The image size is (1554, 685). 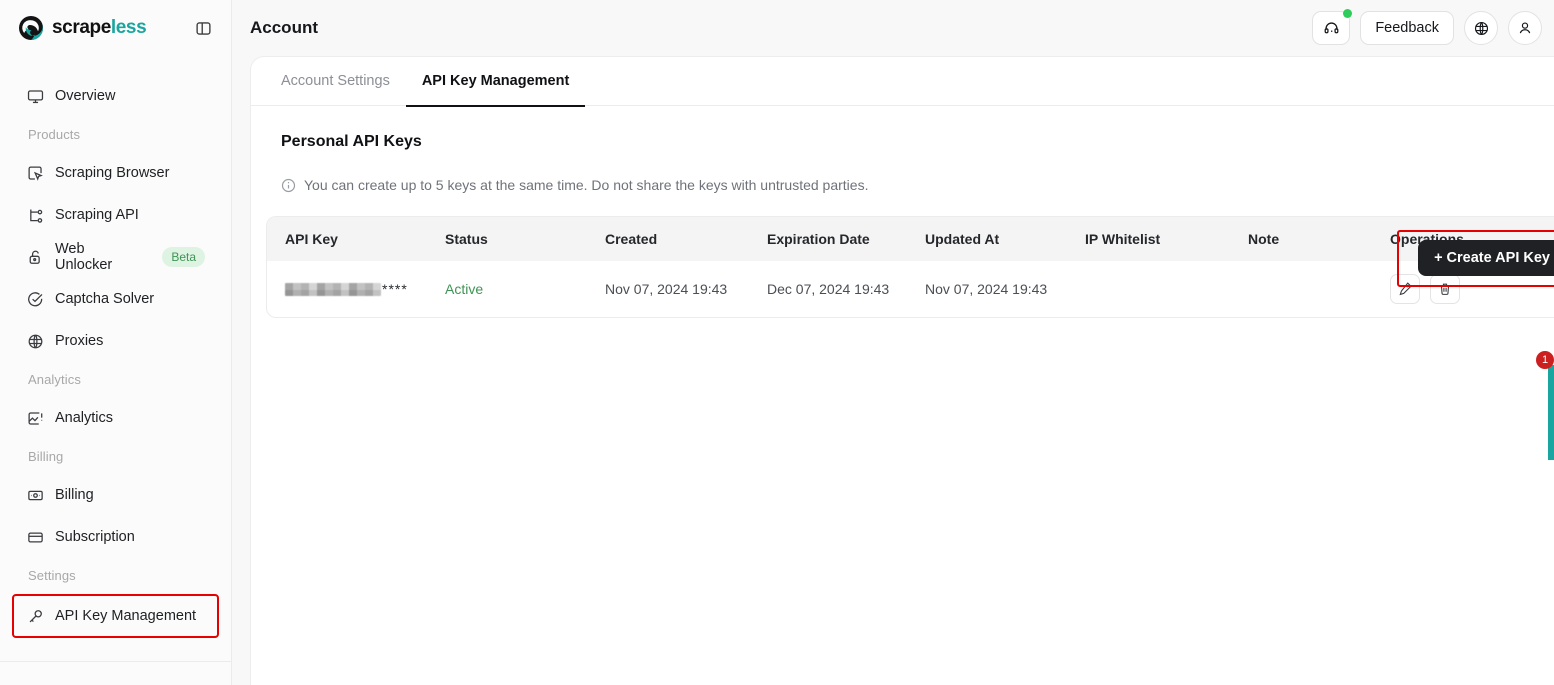 What do you see at coordinates (115, 418) in the screenshot?
I see `sidebar-item-analytics: Analytics` at bounding box center [115, 418].